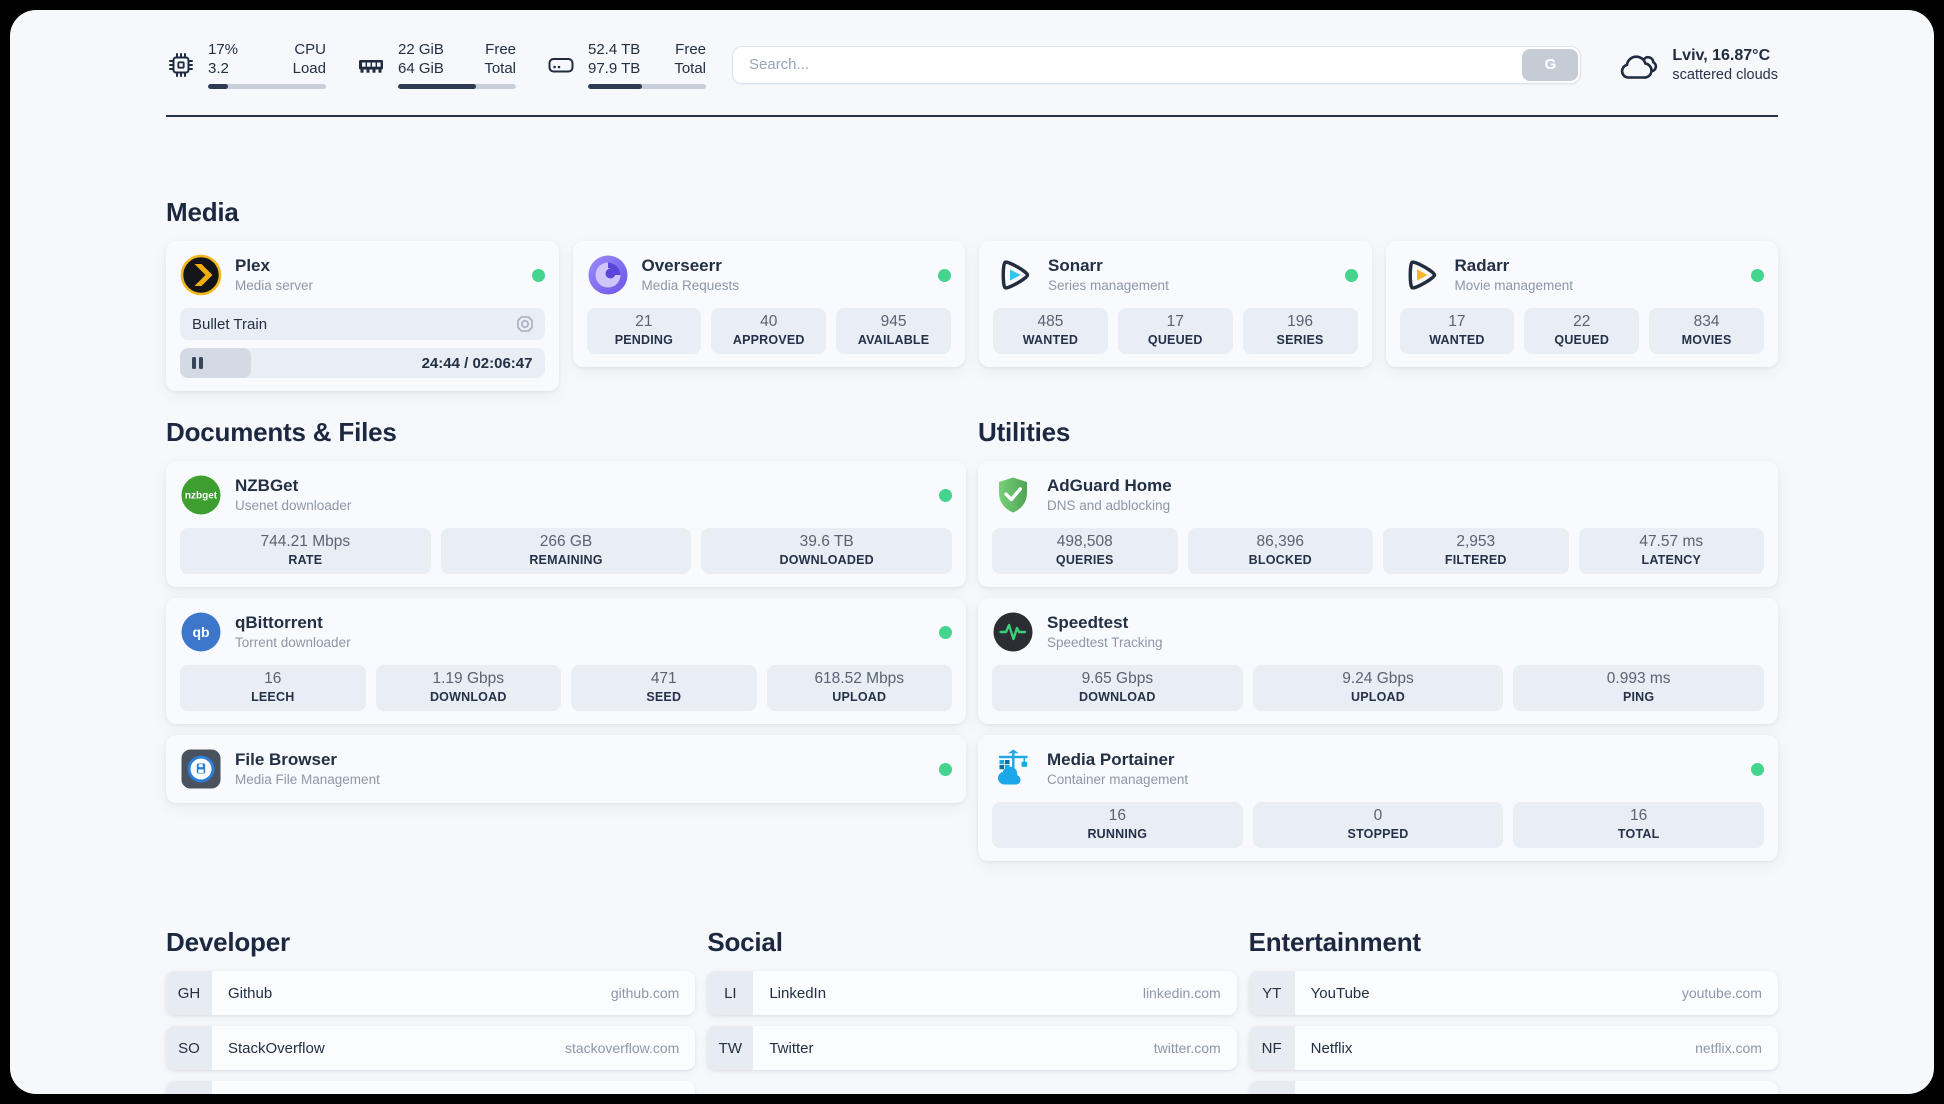 This screenshot has height=1104, width=1944. Describe the element at coordinates (1088, 622) in the screenshot. I see `service-name: Speedtest` at that location.